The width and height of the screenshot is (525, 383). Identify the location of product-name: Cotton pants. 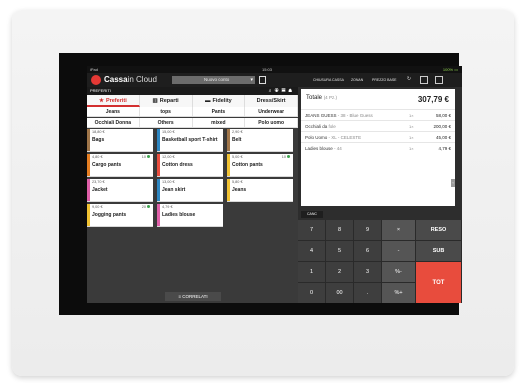
(247, 165).